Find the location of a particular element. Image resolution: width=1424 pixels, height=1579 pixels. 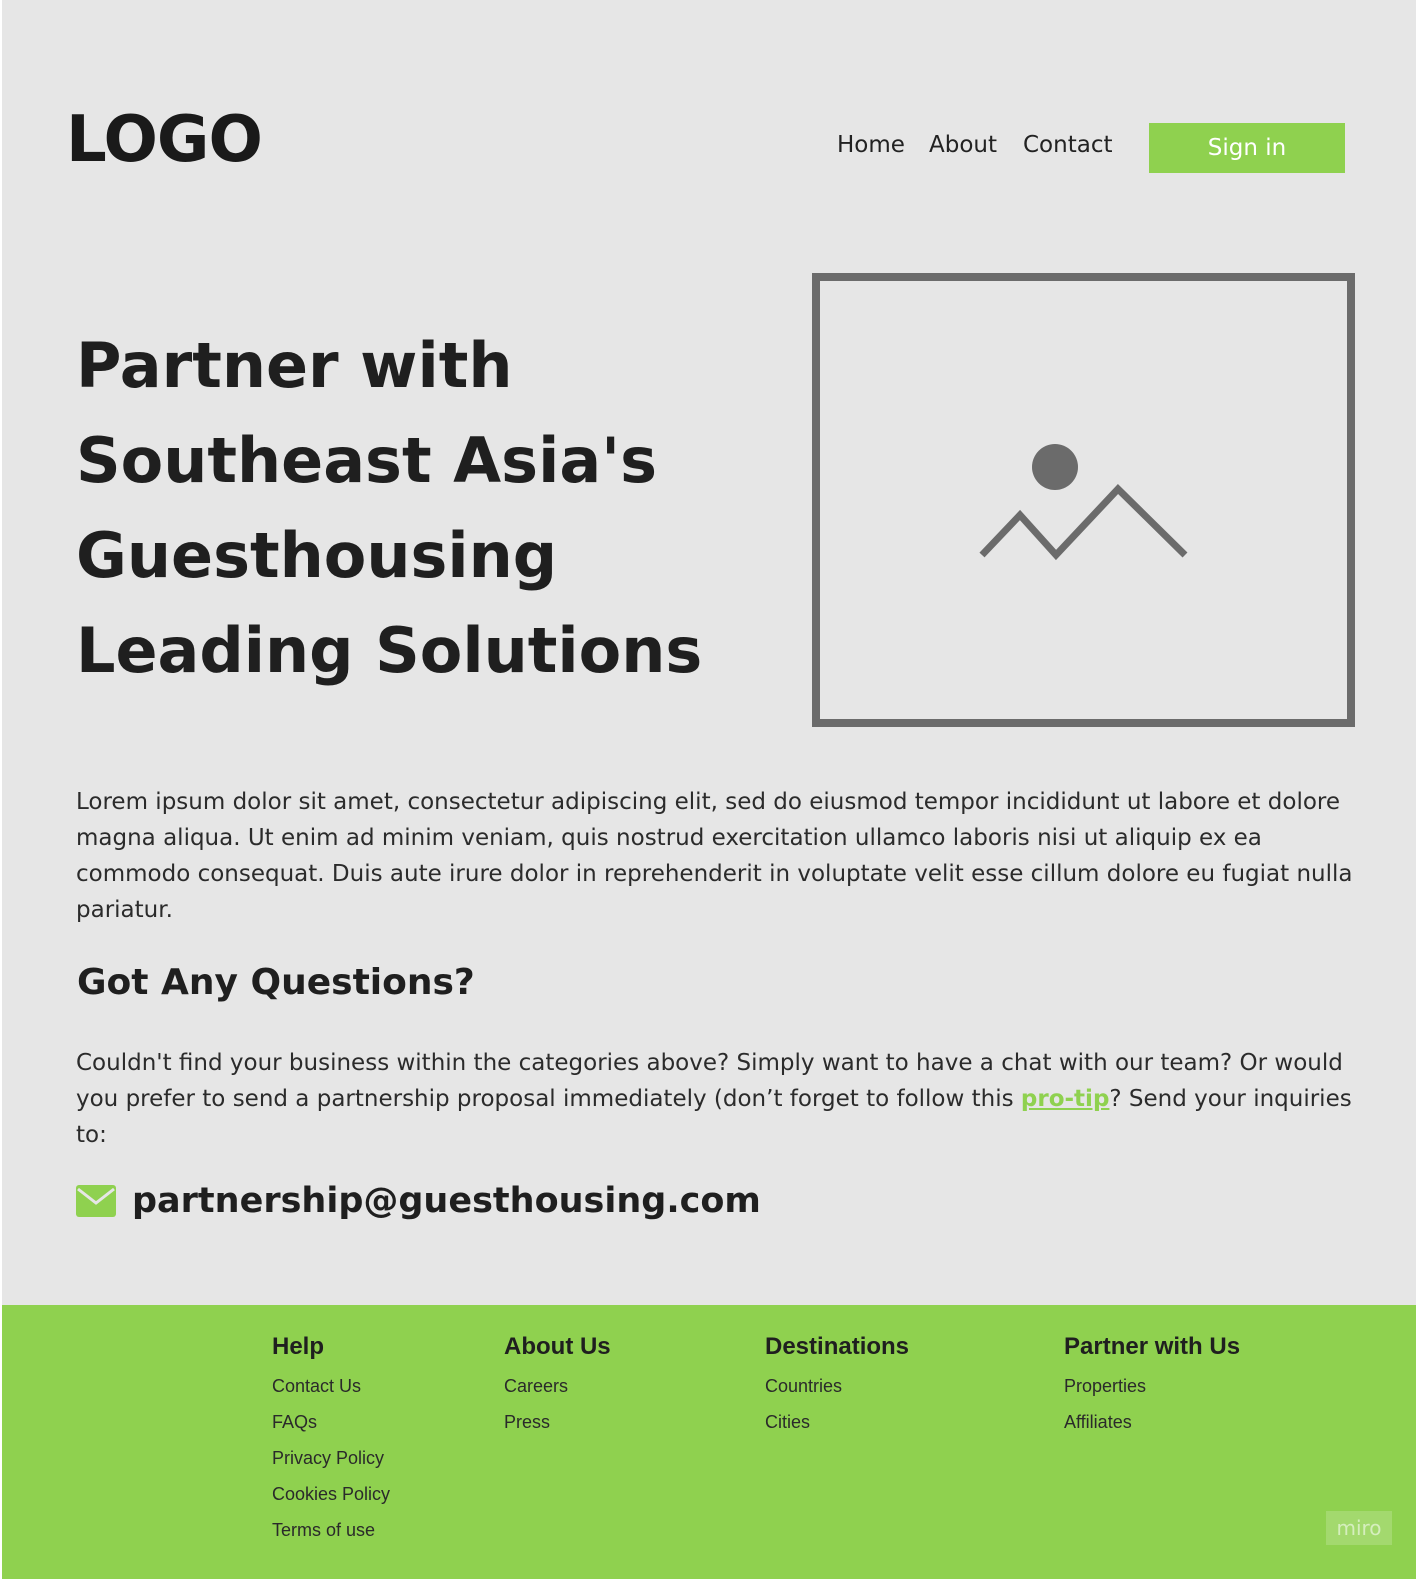

hero-title-line: Guesthousing is located at coordinates (317, 555).